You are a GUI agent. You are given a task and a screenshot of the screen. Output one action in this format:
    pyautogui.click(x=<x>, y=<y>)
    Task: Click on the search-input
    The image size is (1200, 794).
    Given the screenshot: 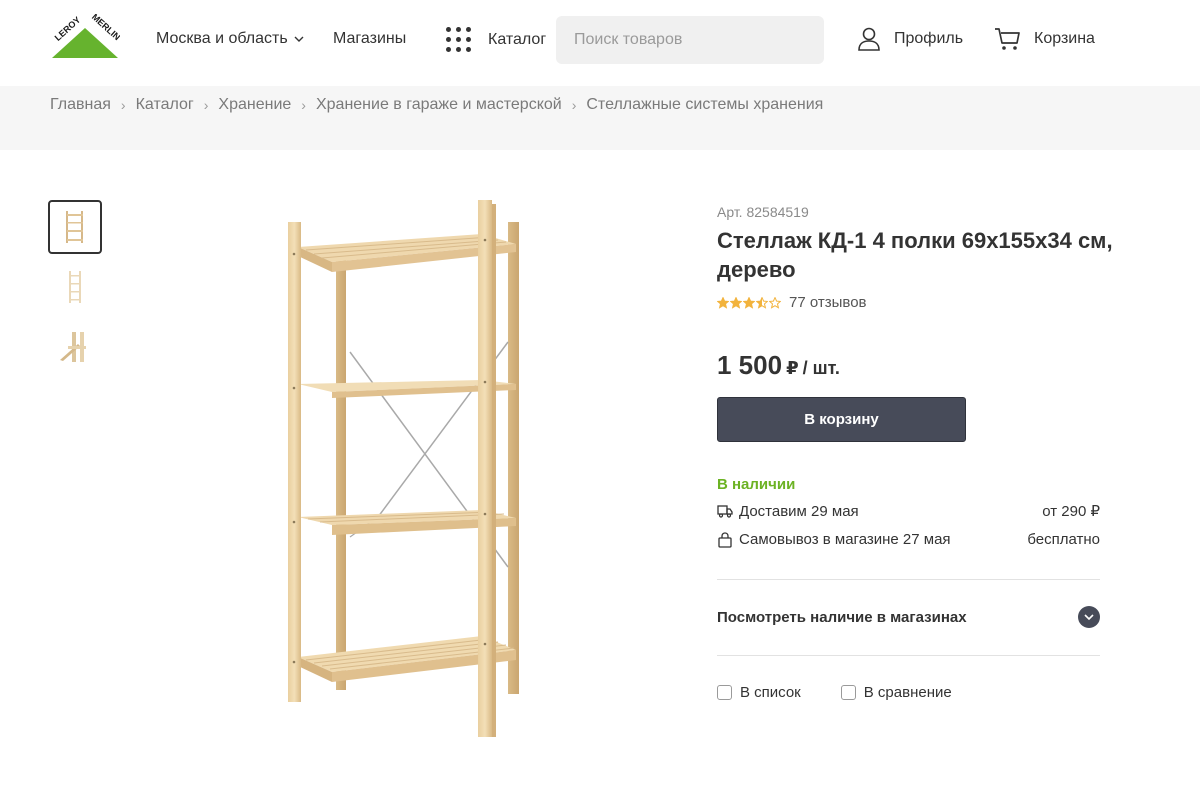 What is the action you would take?
    pyautogui.click(x=690, y=40)
    